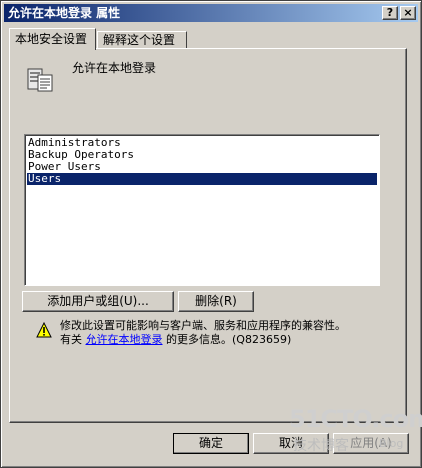 The image size is (422, 468). What do you see at coordinates (390, 13) in the screenshot?
I see `help-button: ?` at bounding box center [390, 13].